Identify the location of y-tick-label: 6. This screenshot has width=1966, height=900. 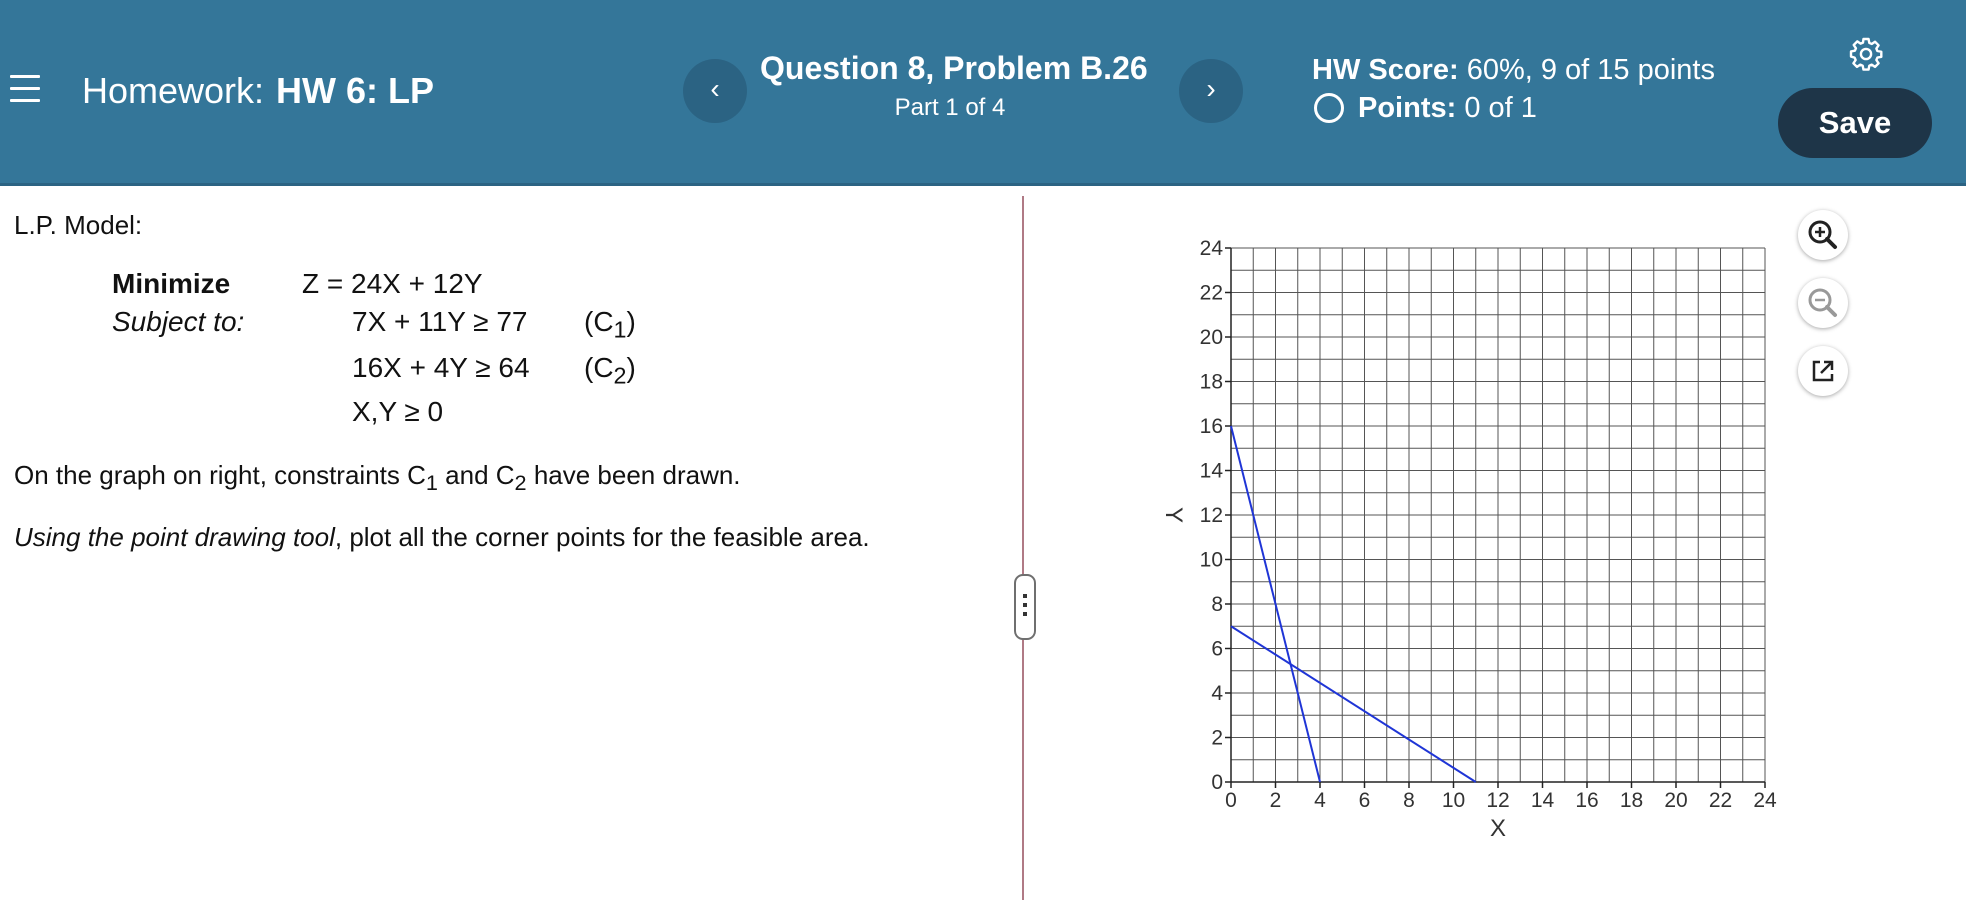
(1217, 649).